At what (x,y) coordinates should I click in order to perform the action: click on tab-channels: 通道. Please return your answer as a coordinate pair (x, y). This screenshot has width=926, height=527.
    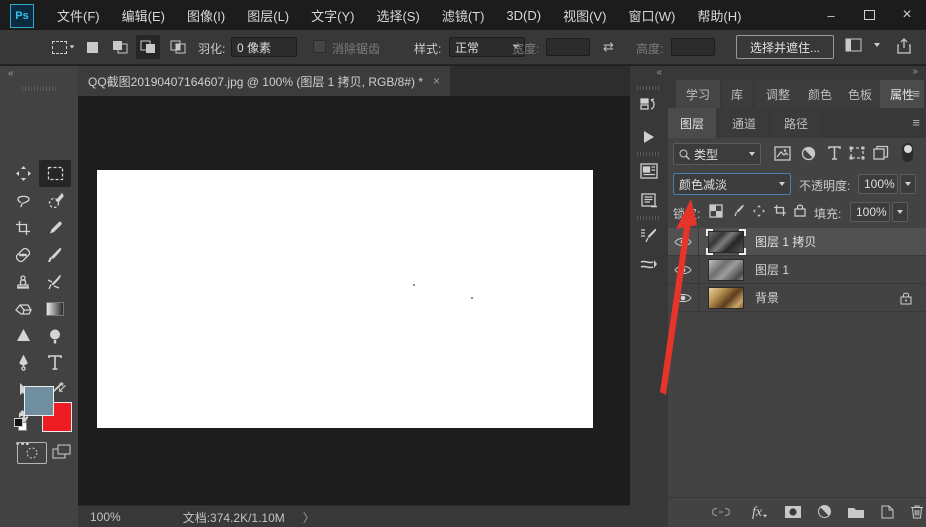
    Looking at the image, I should click on (744, 123).